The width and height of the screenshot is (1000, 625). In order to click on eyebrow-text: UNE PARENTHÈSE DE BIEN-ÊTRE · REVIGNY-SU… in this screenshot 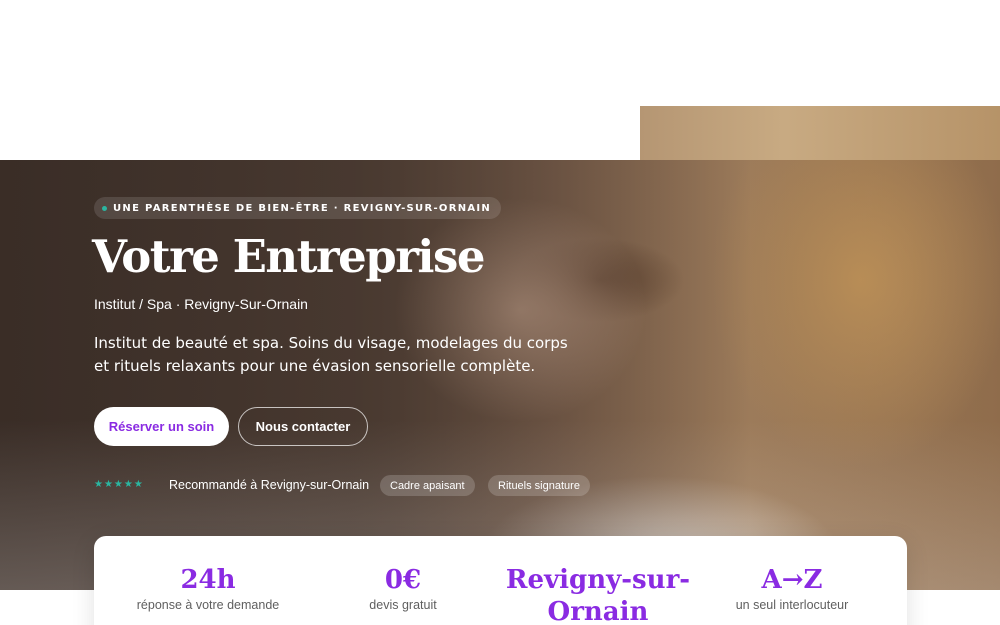, I will do `click(302, 208)`.